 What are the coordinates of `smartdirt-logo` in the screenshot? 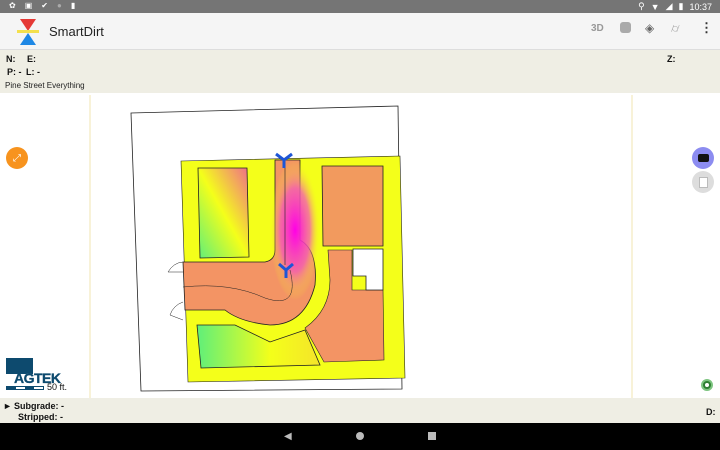 It's located at (28, 32).